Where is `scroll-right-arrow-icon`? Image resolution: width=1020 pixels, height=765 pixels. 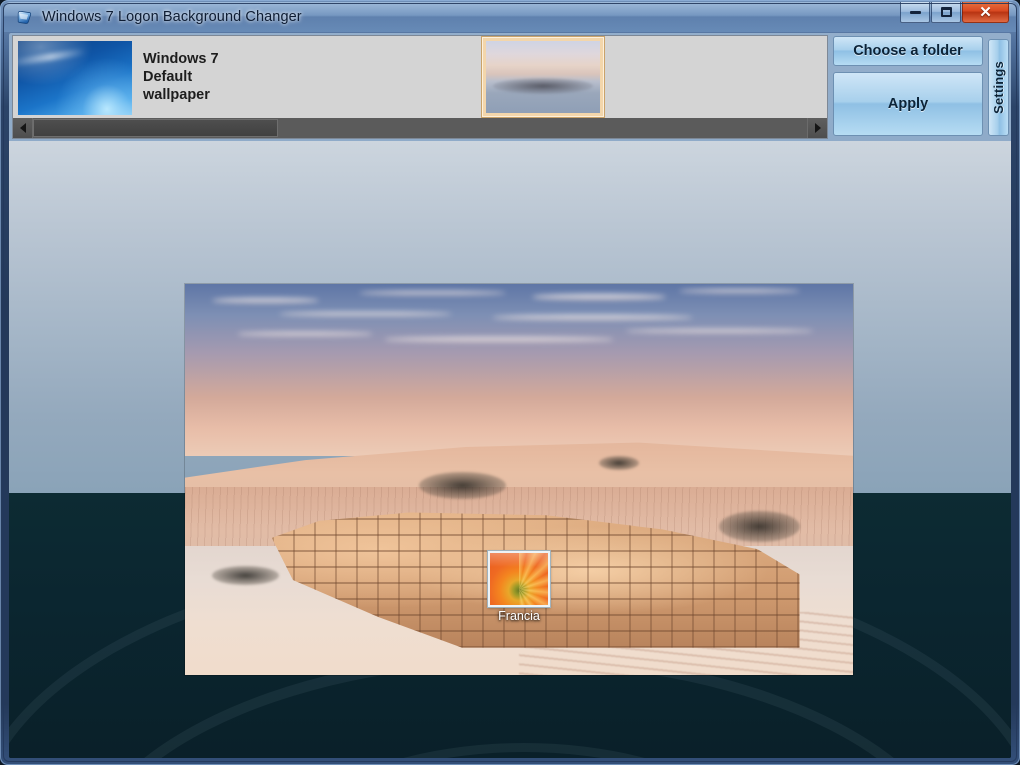 scroll-right-arrow-icon is located at coordinates (817, 128).